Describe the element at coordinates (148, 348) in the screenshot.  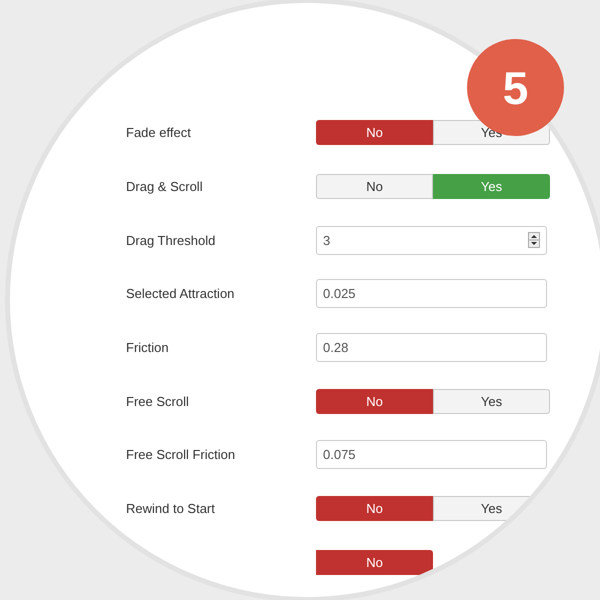
I see `field-label: Friction` at that location.